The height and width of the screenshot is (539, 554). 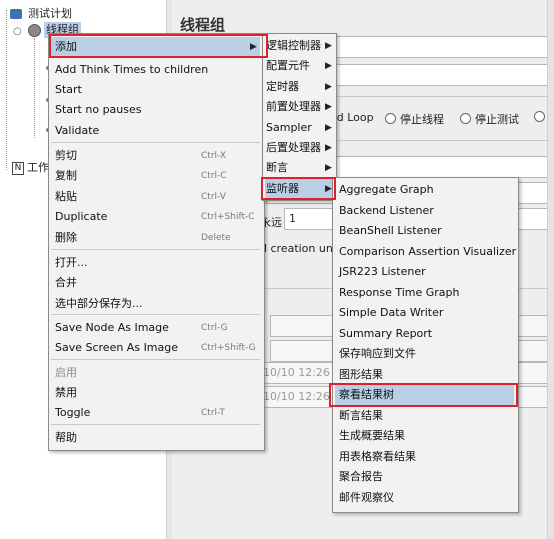 What do you see at coordinates (155, 413) in the screenshot?
I see `context-menu-item: Toggle Ctrl-T` at bounding box center [155, 413].